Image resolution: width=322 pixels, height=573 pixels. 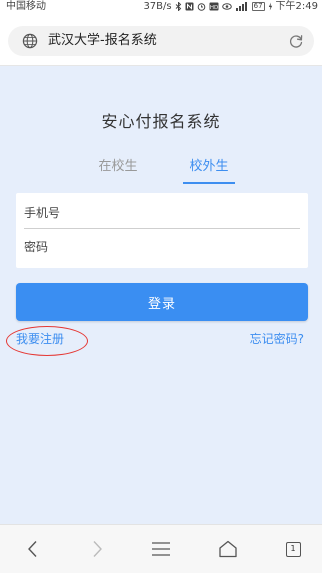 What do you see at coordinates (241, 6) in the screenshot?
I see `signal-icon` at bounding box center [241, 6].